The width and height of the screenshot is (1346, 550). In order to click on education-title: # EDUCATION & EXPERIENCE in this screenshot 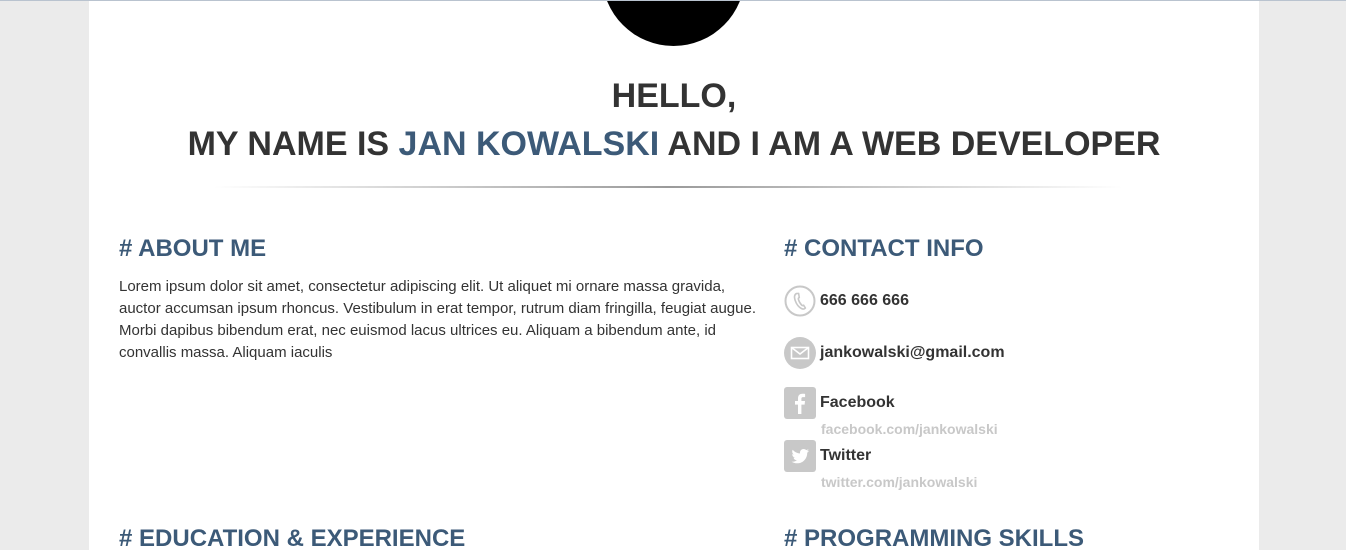, I will do `click(292, 537)`.